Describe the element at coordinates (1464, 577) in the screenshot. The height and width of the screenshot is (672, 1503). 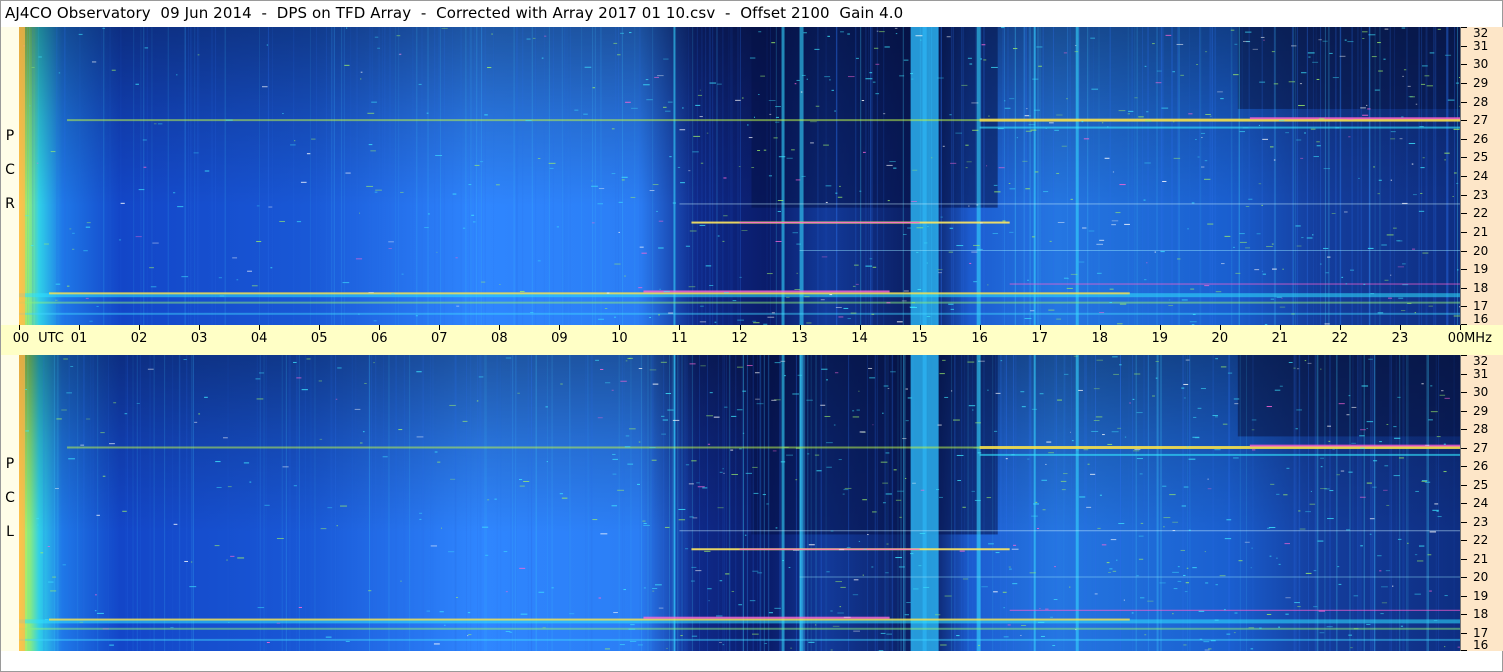
I see `freq-tick` at that location.